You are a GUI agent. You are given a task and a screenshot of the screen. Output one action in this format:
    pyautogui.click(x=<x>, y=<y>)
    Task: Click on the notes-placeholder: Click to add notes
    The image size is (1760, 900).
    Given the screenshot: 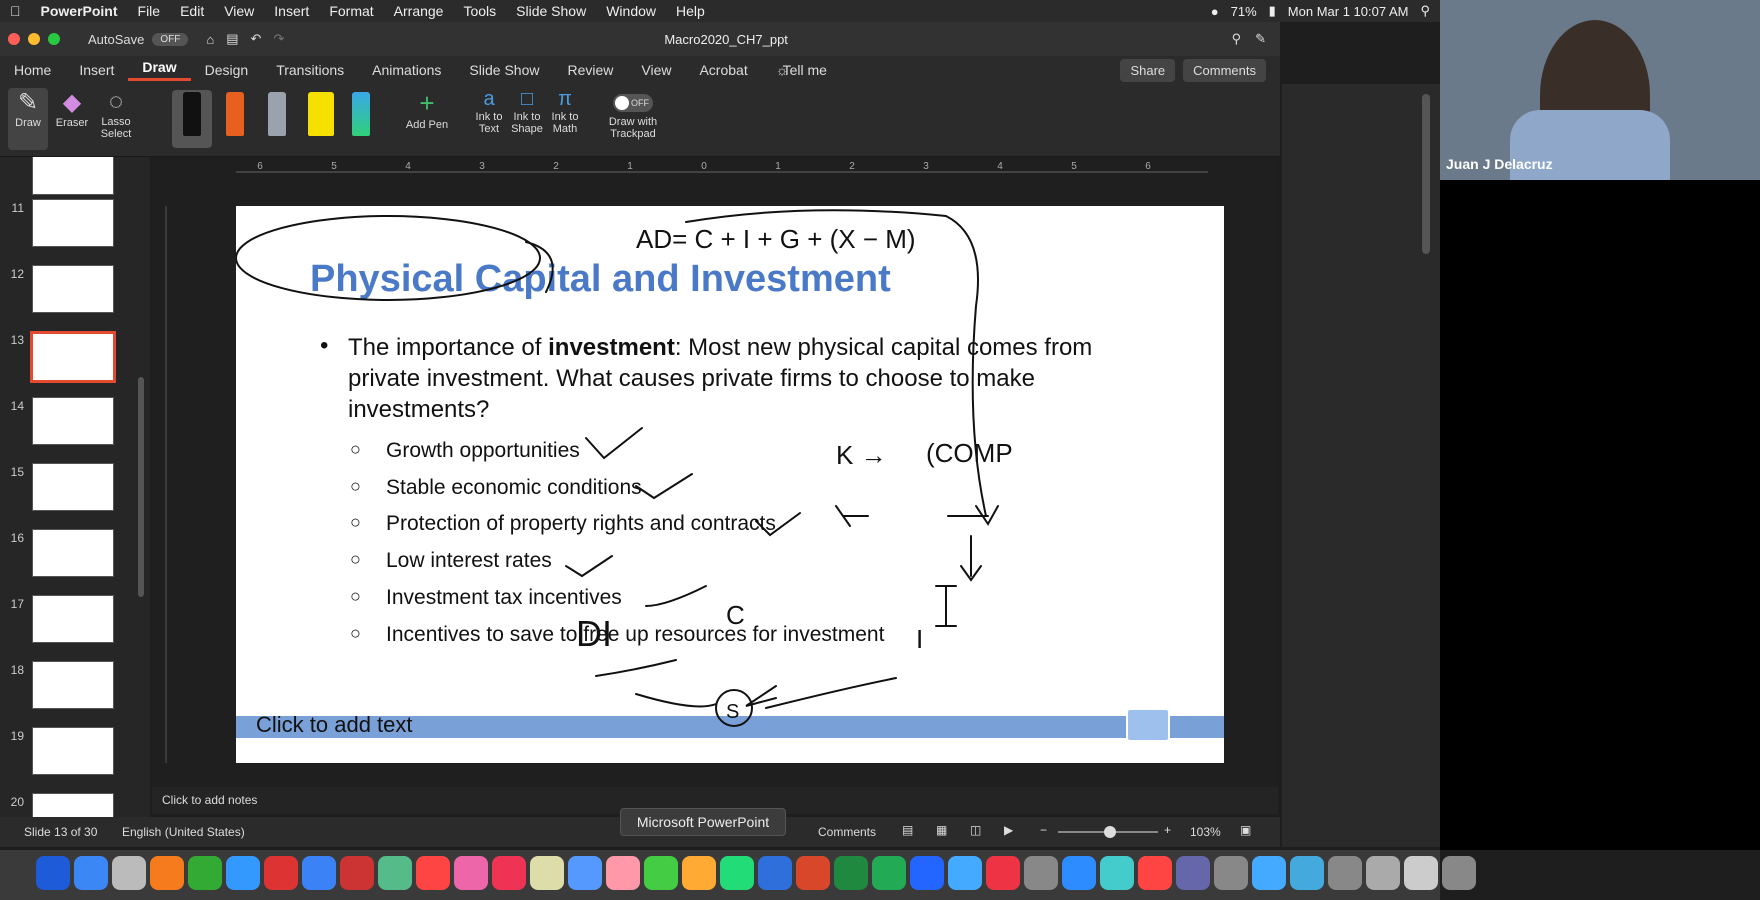 What is the action you would take?
    pyautogui.click(x=209, y=800)
    